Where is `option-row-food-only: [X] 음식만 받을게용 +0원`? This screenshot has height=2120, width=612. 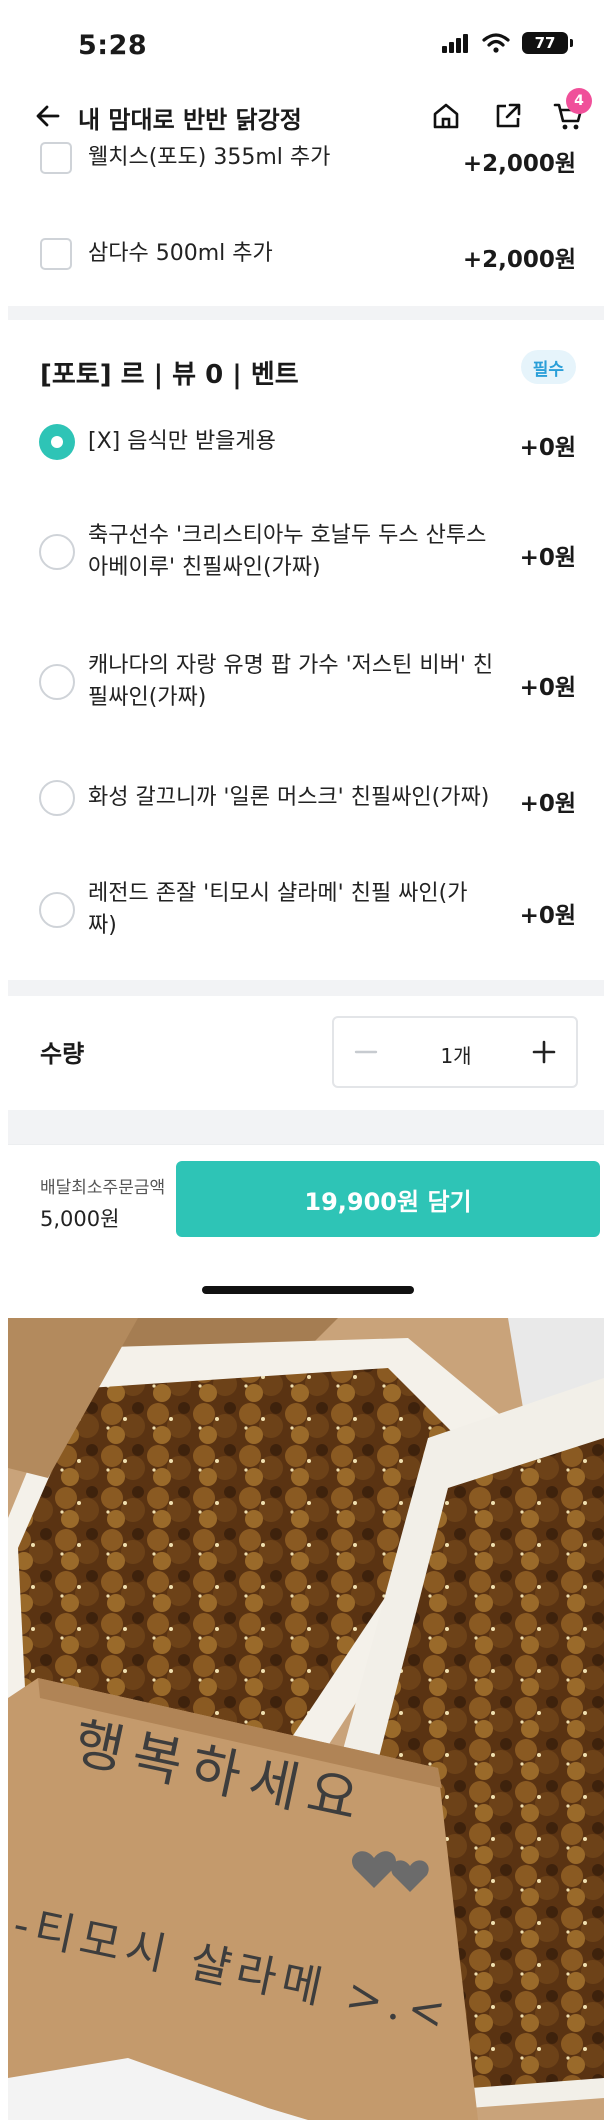
option-row-food-only: [X] 음식만 받을게용 +0원 is located at coordinates (306, 442).